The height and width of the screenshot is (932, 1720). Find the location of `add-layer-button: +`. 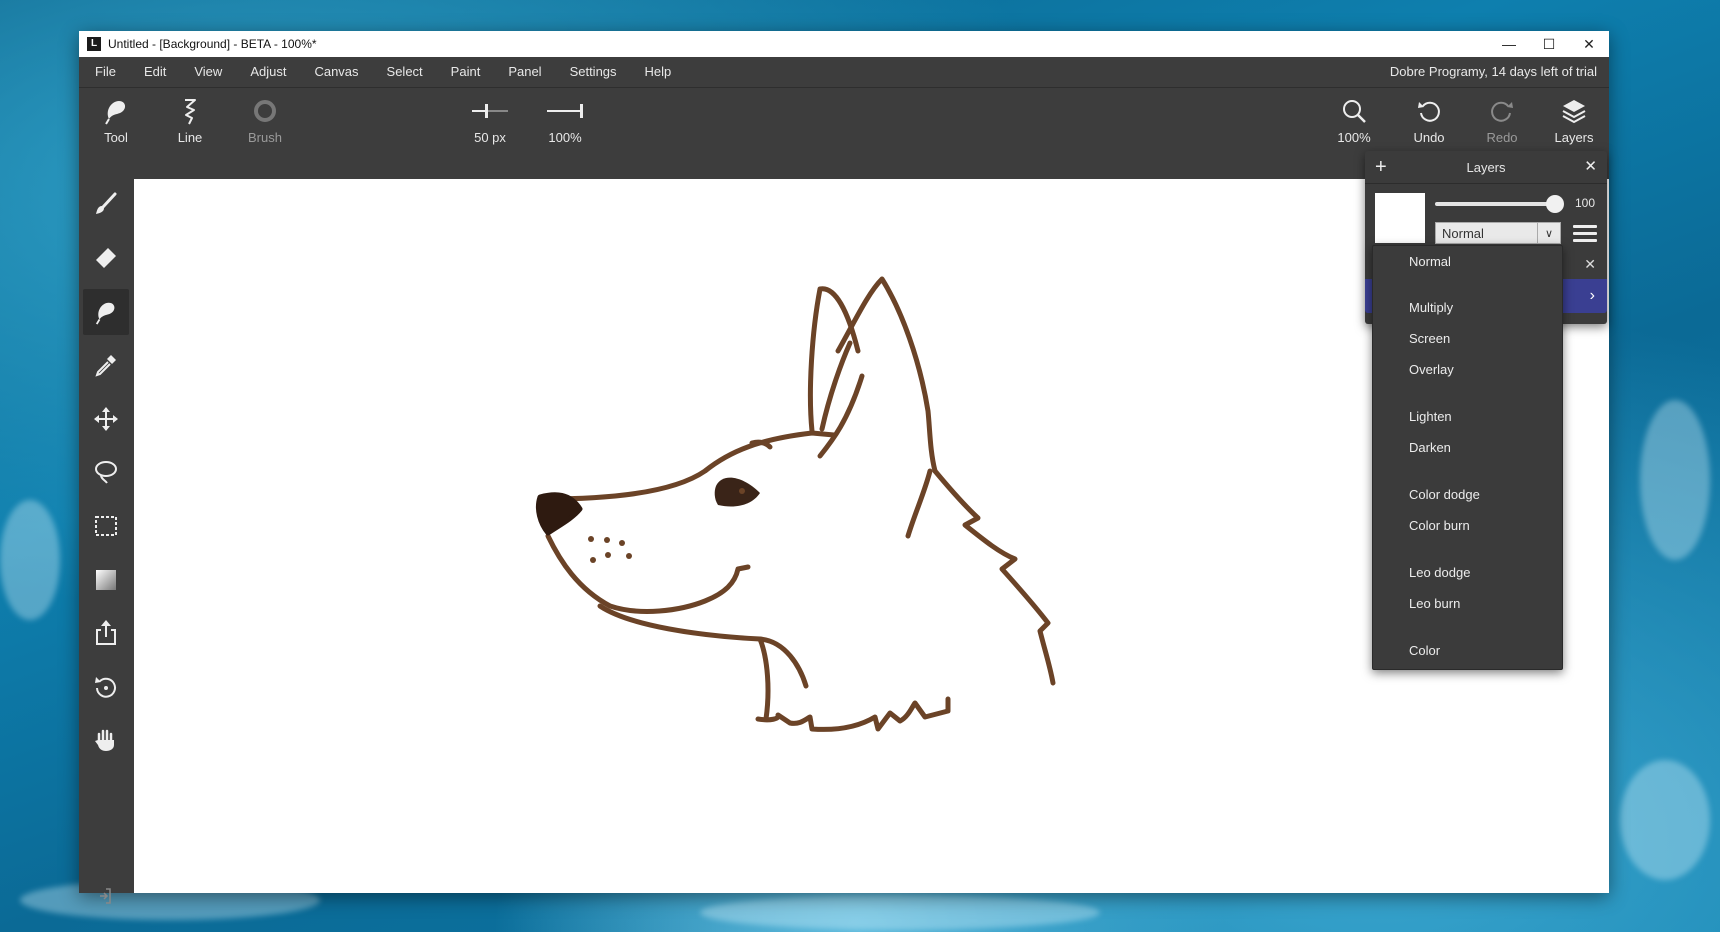

add-layer-button: + is located at coordinates (1381, 167).